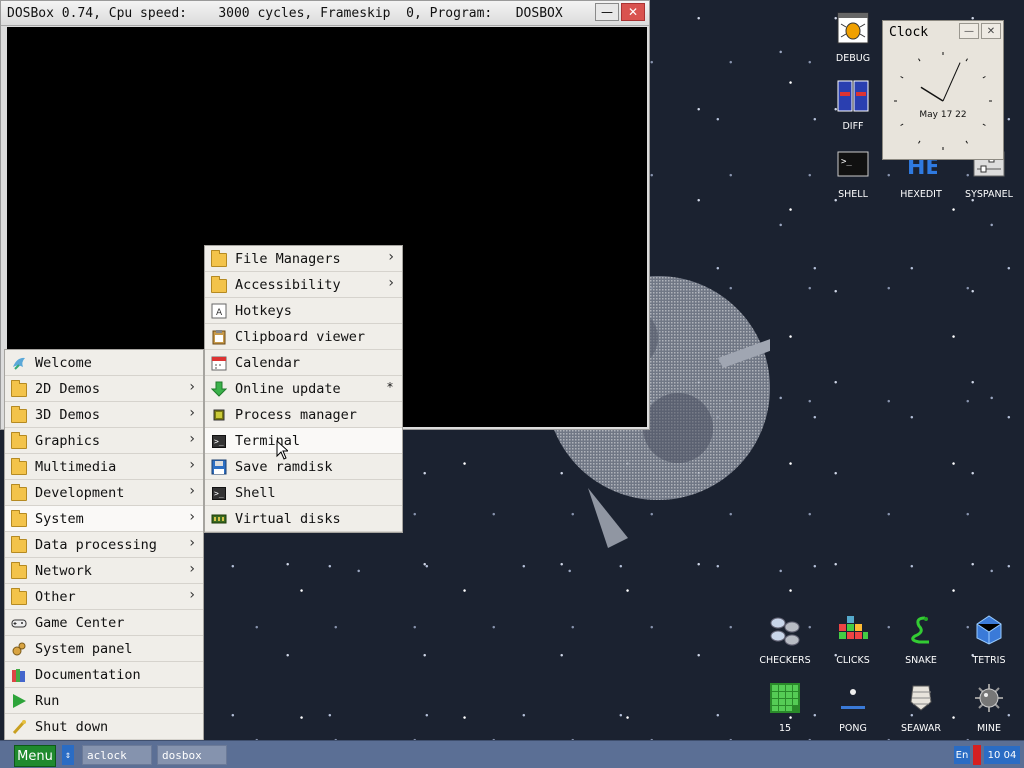 This screenshot has height=768, width=1024. I want to click on menu-label: Network, so click(63, 570).